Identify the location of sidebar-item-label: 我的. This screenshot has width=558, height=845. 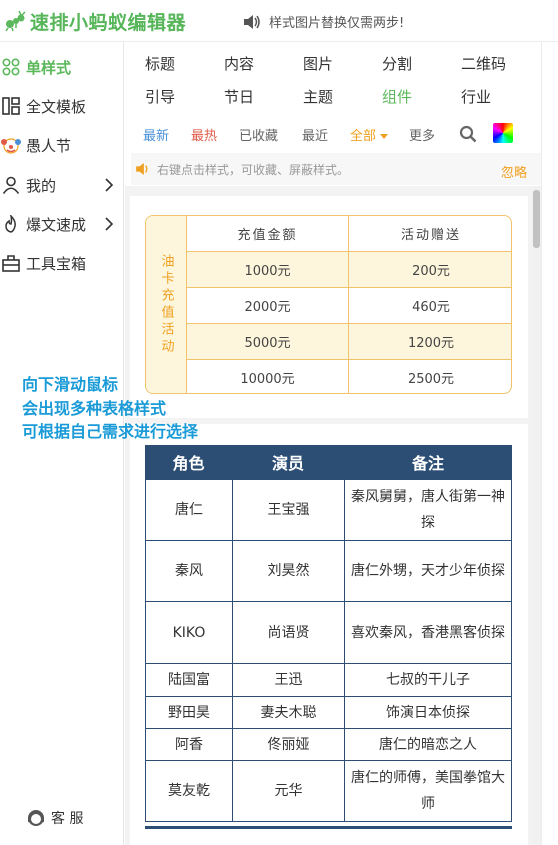
(41, 185).